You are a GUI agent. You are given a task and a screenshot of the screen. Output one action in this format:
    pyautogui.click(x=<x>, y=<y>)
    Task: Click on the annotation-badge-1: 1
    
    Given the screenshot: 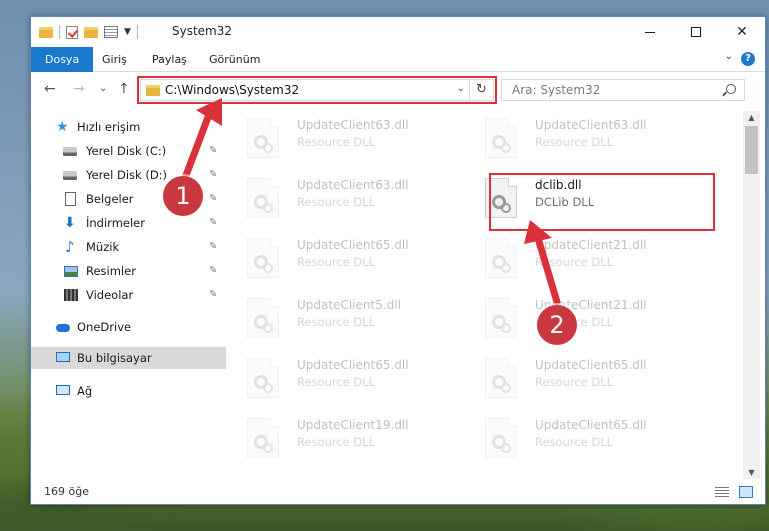 What is the action you would take?
    pyautogui.click(x=183, y=196)
    